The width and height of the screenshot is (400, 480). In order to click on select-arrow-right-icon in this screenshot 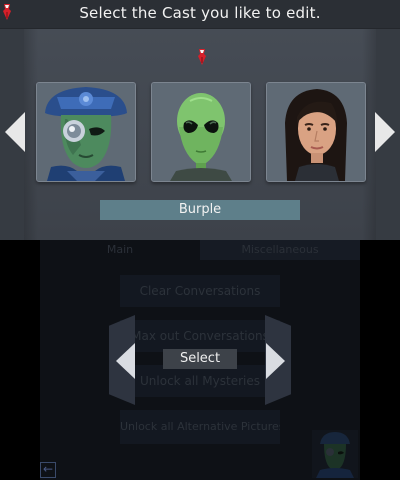, I will do `click(275, 361)`.